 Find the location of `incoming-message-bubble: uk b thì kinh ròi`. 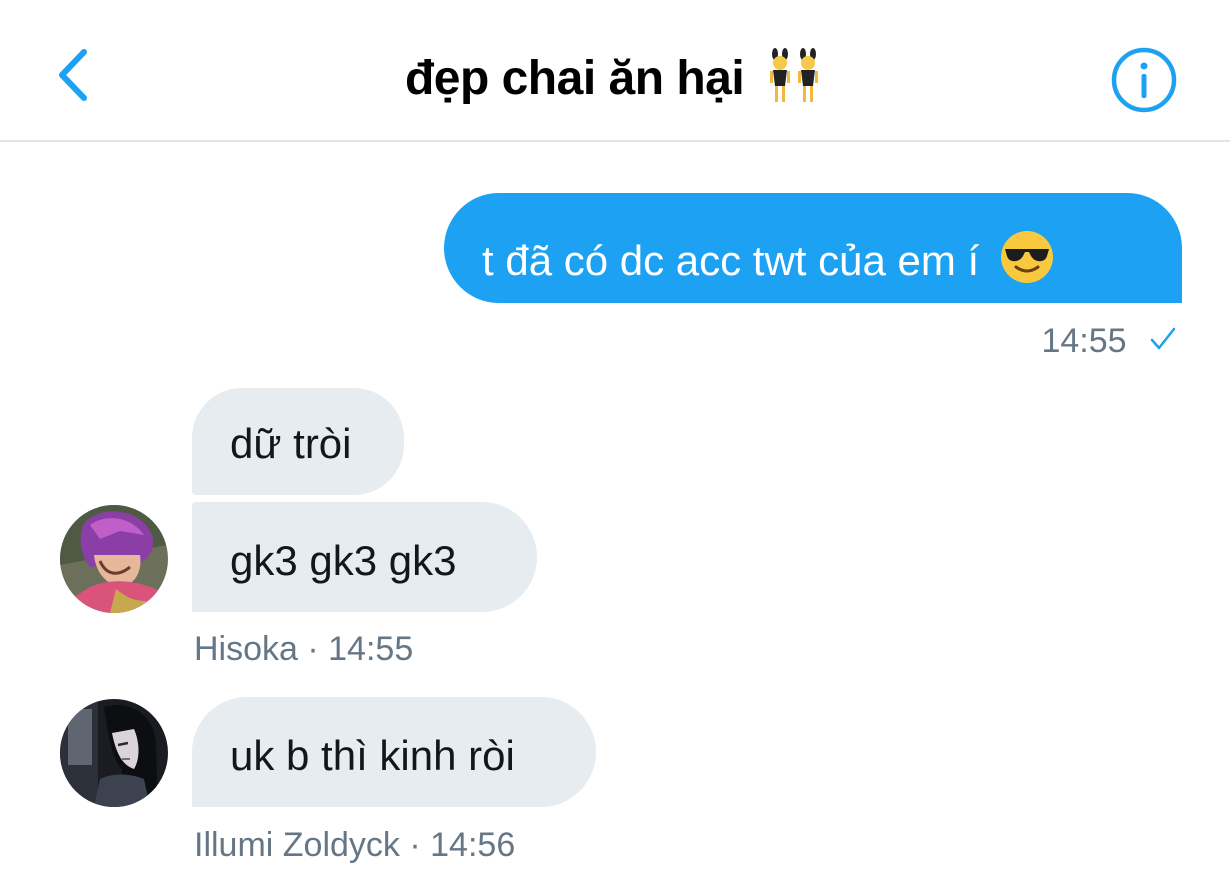

incoming-message-bubble: uk b thì kinh ròi is located at coordinates (394, 752).